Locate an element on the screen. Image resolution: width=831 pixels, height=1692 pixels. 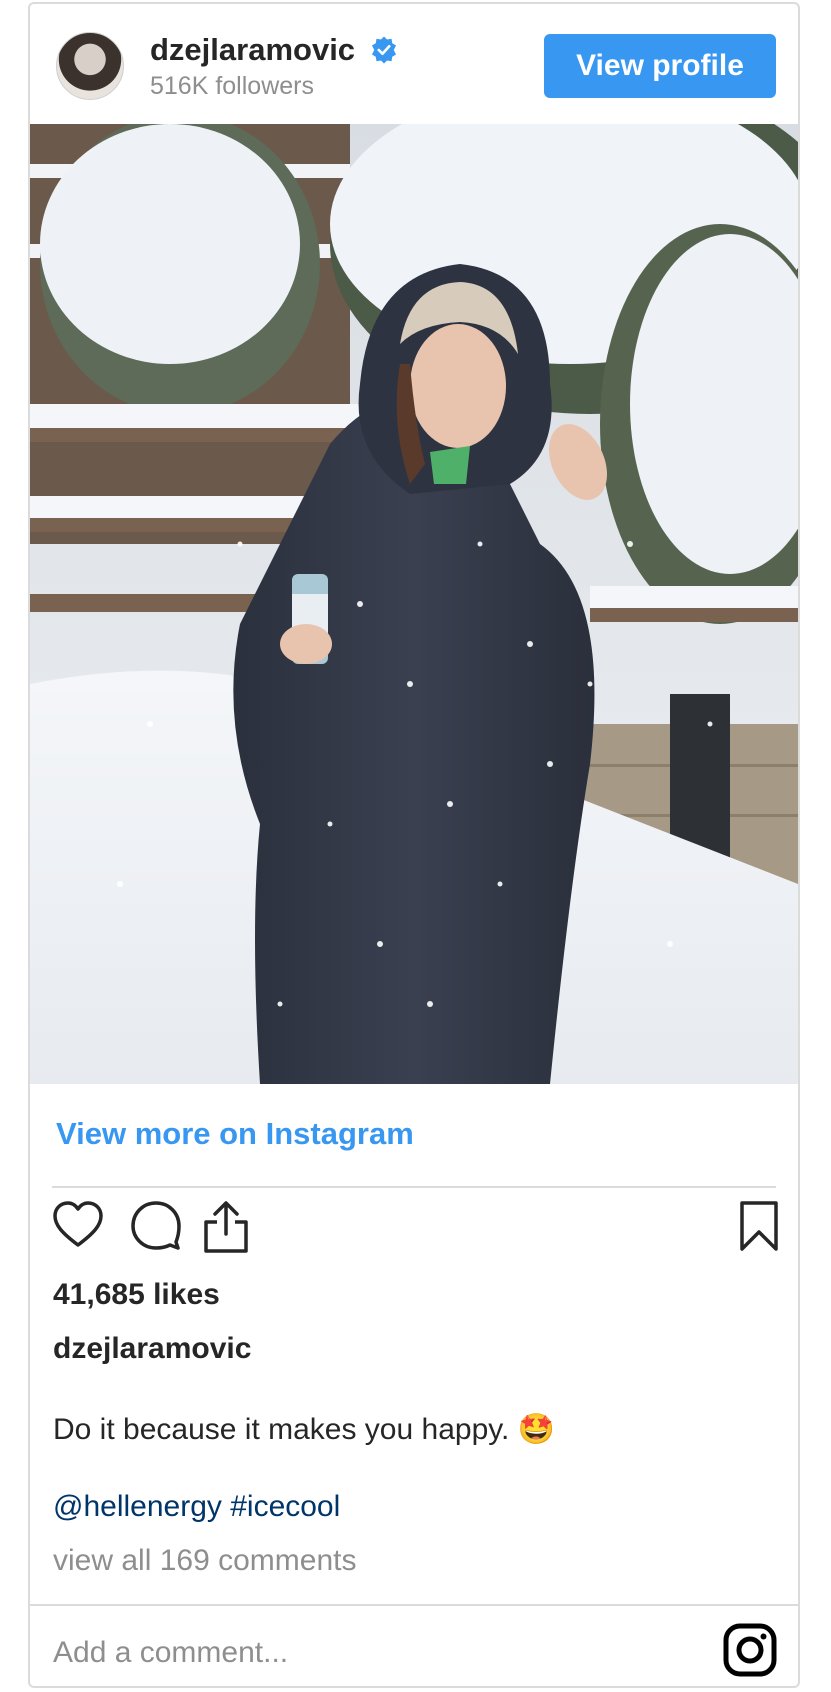
caption-text: Do it because it makes you happy. 🤩 is located at coordinates (304, 1429).